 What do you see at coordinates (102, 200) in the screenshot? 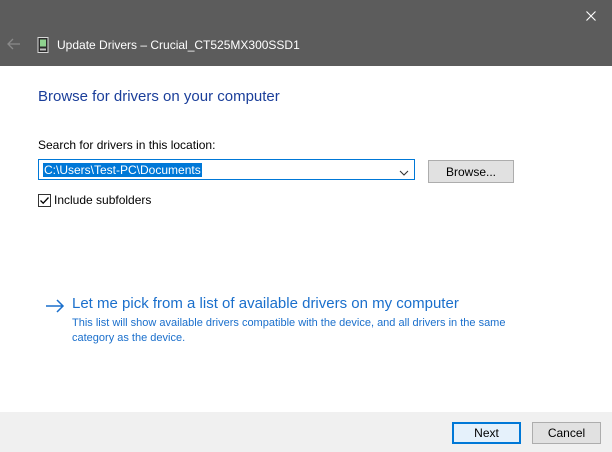
I see `include-subfolders-label: Include subfolders` at bounding box center [102, 200].